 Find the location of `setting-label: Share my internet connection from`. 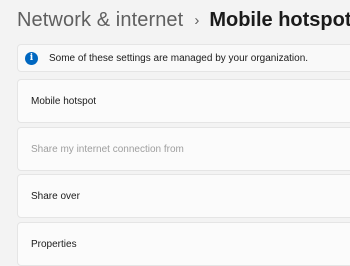

setting-label: Share my internet connection from is located at coordinates (107, 149).